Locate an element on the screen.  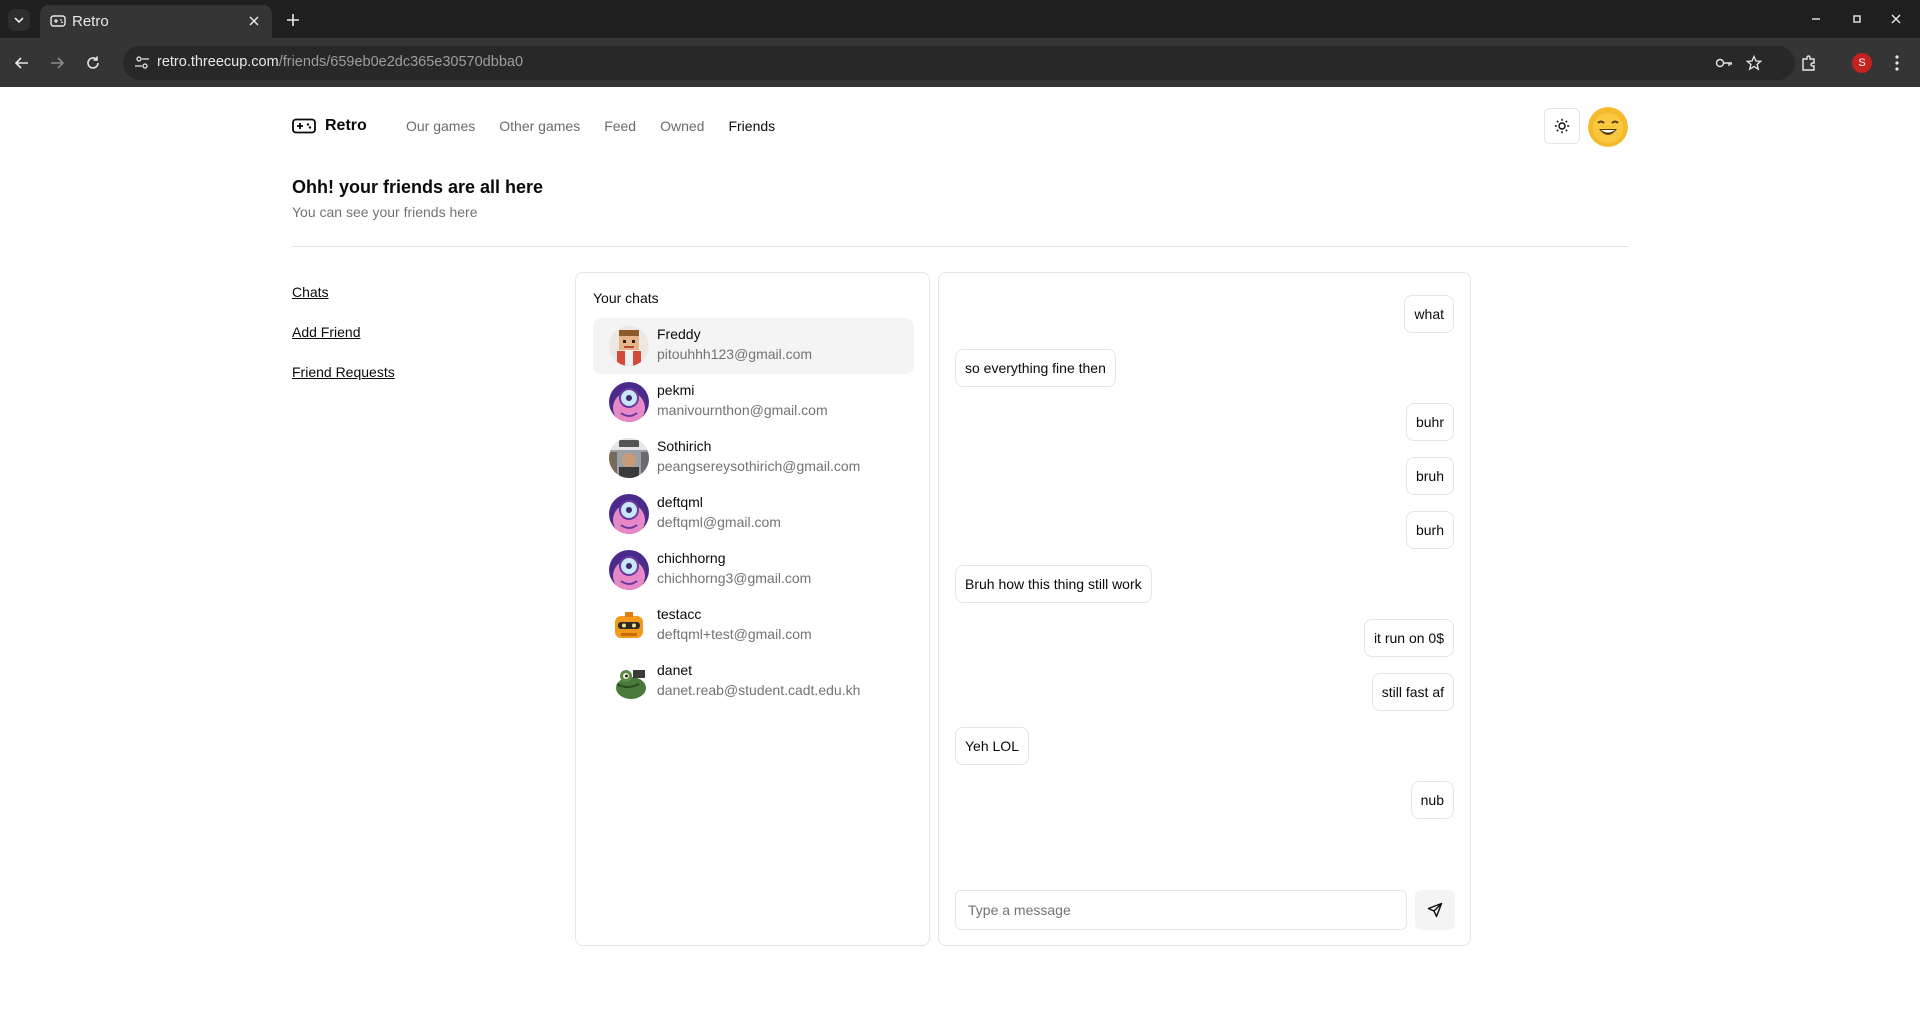
message-bubble: still fast af is located at coordinates (1412, 692).